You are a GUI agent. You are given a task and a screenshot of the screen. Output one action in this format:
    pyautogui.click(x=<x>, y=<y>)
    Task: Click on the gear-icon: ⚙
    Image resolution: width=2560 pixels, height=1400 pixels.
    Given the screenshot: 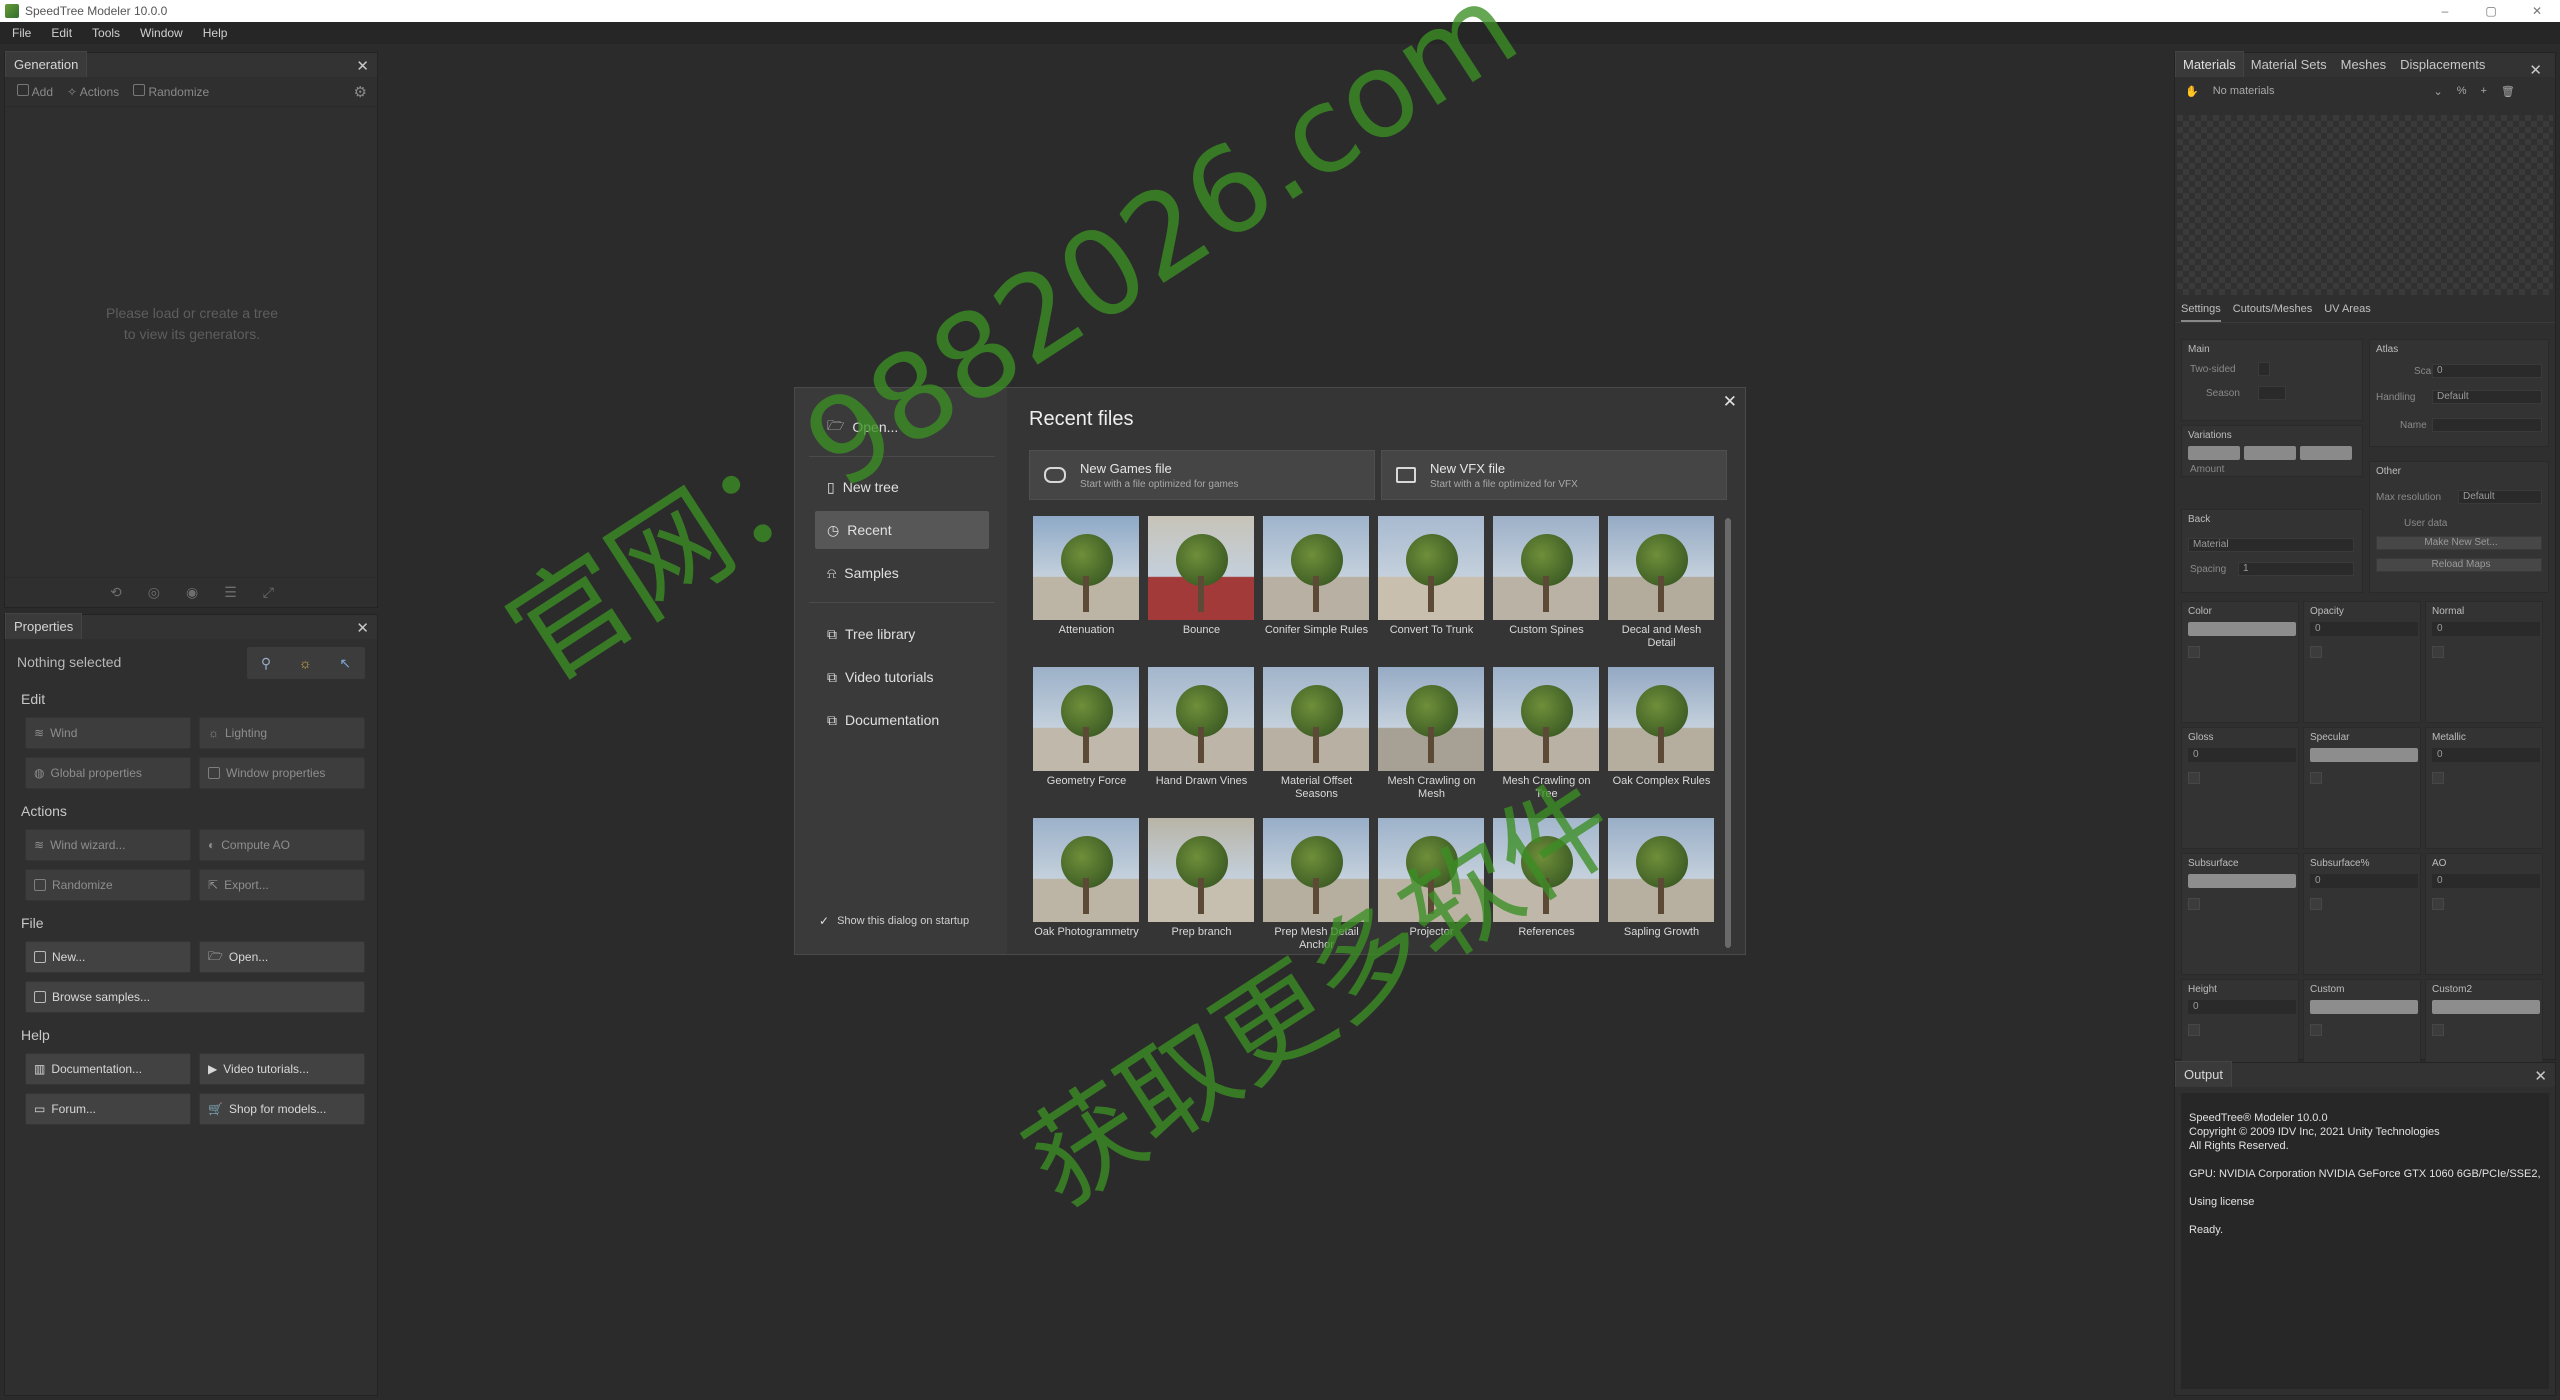 What is the action you would take?
    pyautogui.click(x=360, y=92)
    